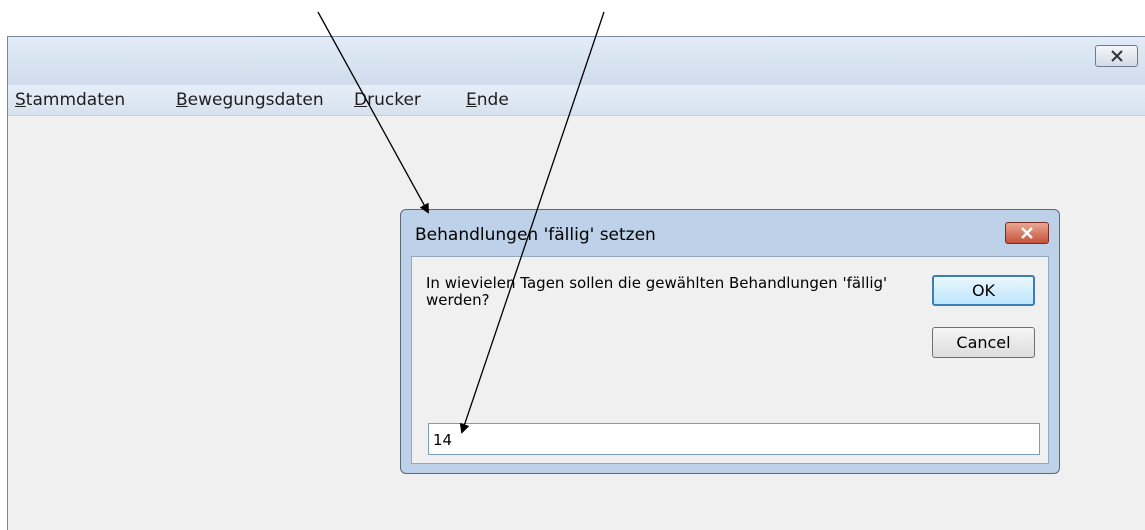  I want to click on main-close-button, so click(1116, 56).